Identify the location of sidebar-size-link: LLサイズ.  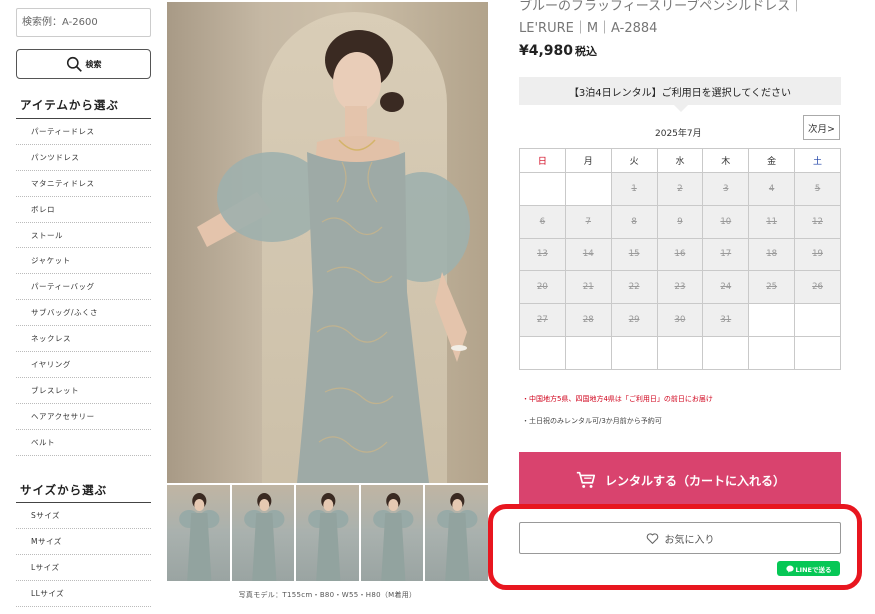
(83, 594).